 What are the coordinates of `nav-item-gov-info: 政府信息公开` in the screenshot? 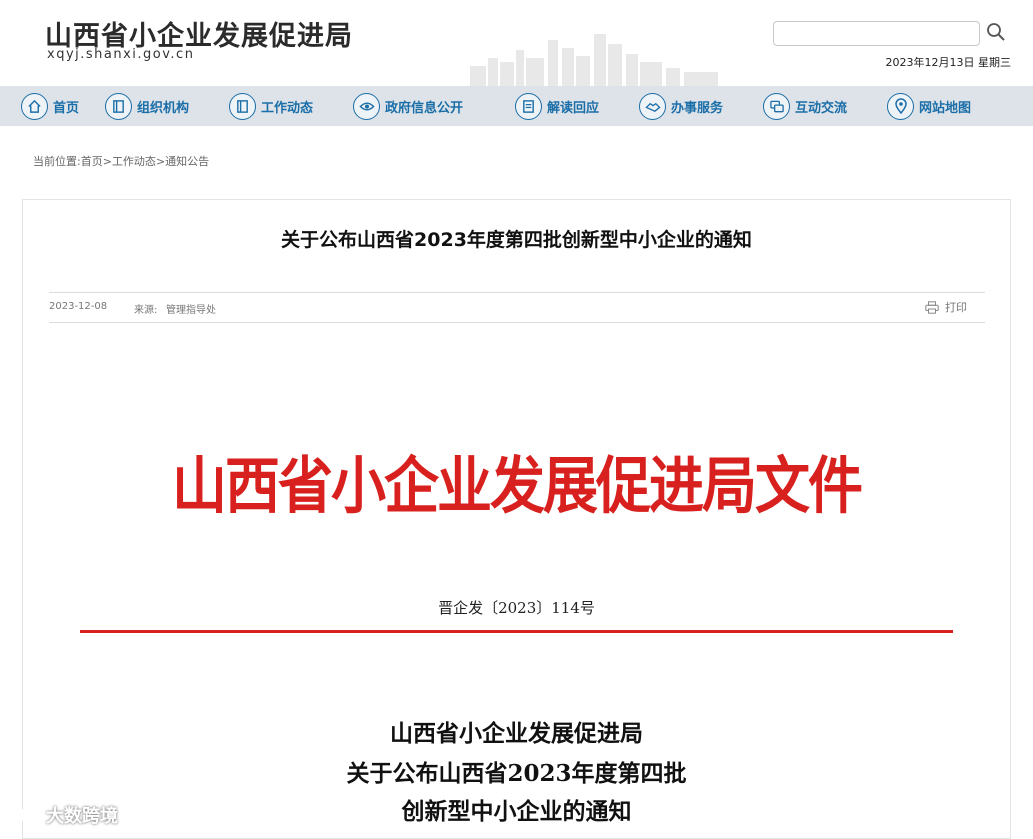 It's located at (408, 106).